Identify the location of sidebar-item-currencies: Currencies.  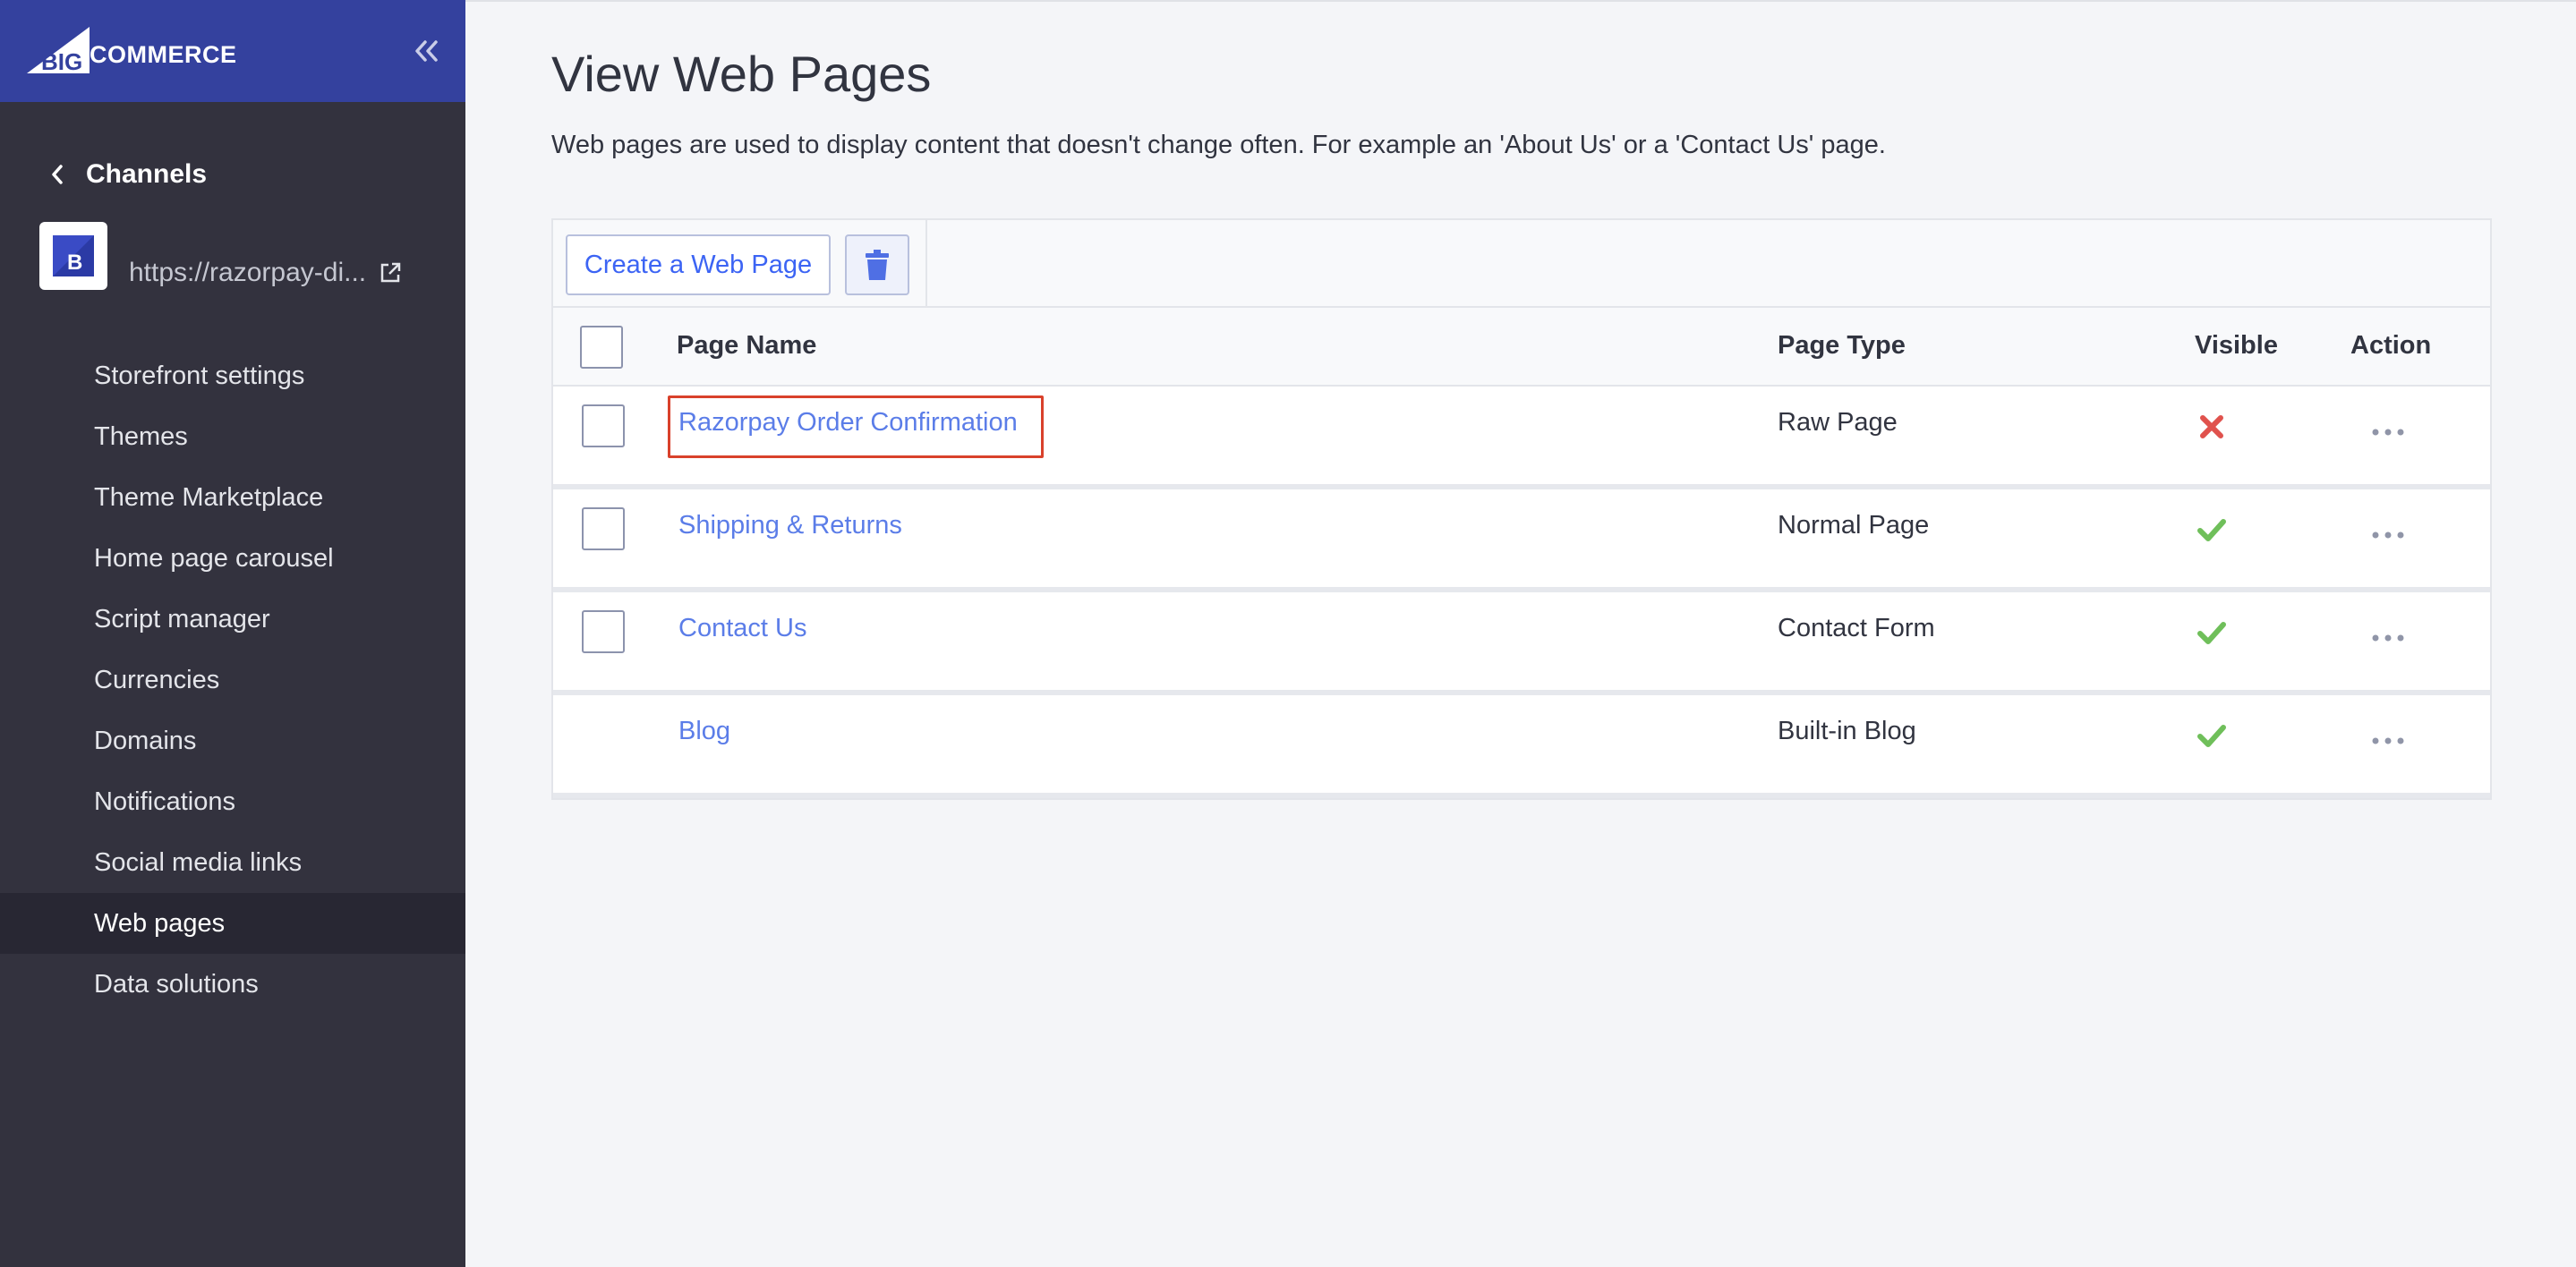
(232, 680).